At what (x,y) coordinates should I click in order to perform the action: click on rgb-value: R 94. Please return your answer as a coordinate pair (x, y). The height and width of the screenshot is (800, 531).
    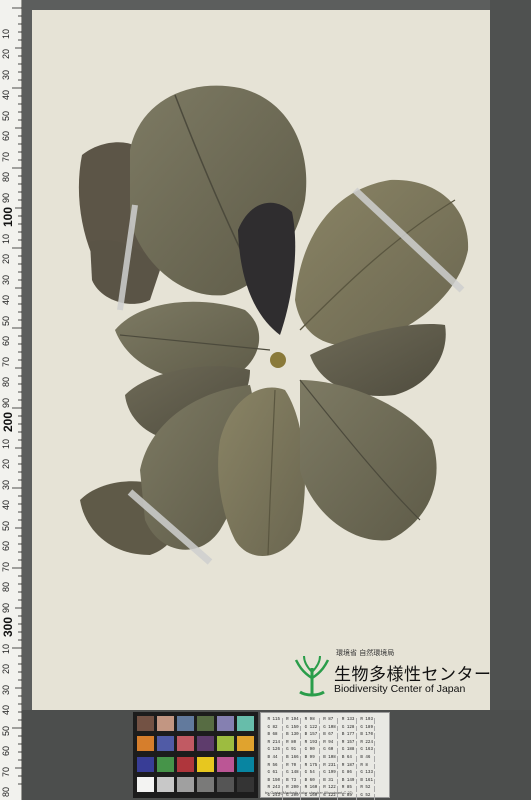
    Looking at the image, I should click on (330, 743).